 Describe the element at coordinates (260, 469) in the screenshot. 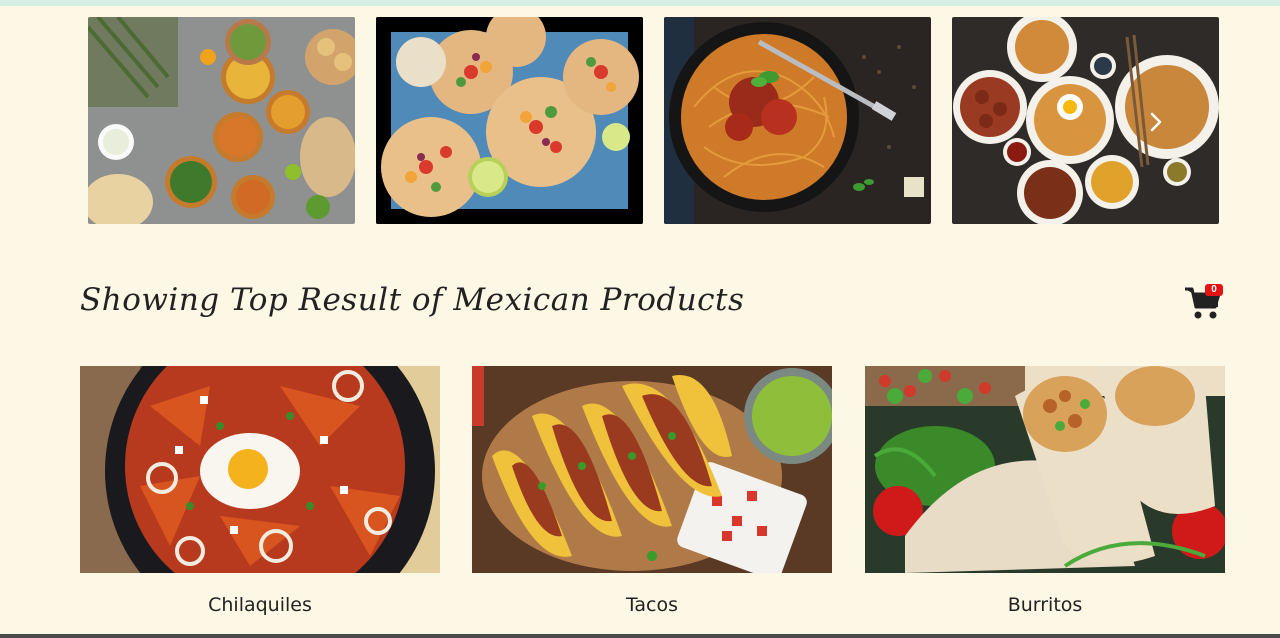

I see `product-image-chilaquiles` at that location.